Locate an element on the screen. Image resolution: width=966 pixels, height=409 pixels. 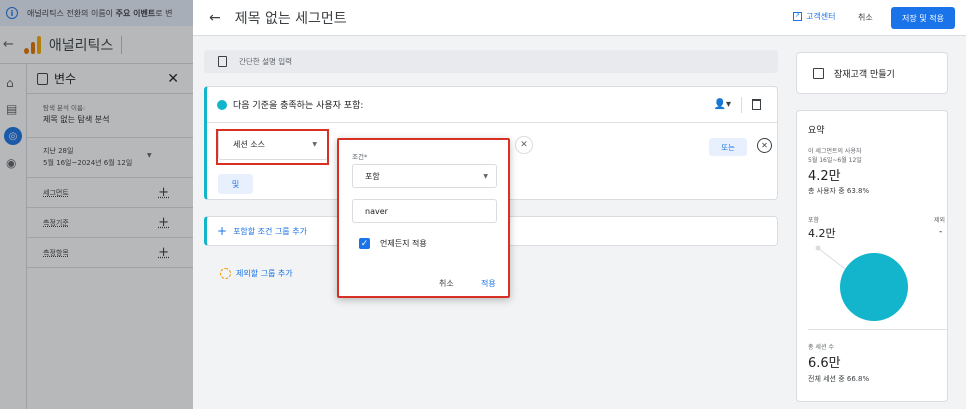
apply-anytime-label: 언제든지 적용 is located at coordinates (403, 243).